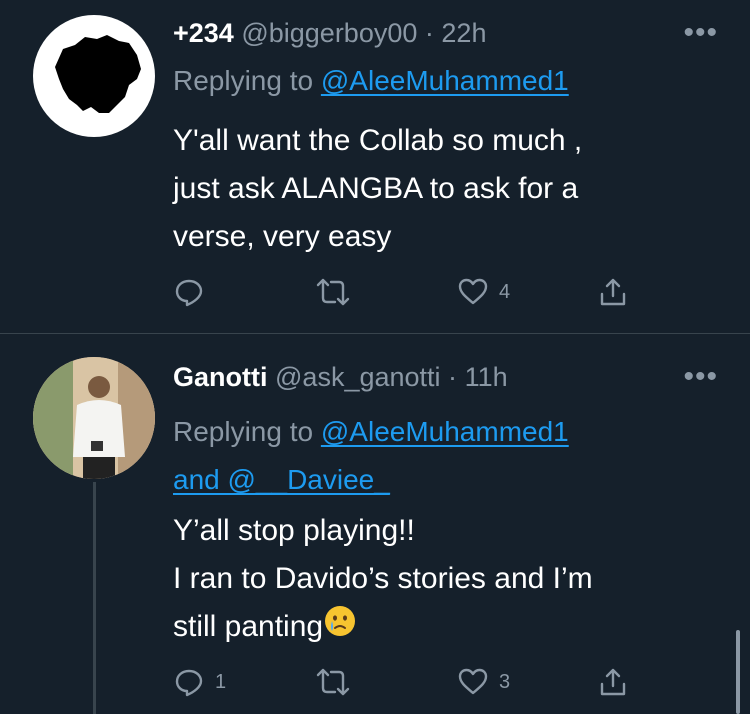  I want to click on like-button: 4, so click(483, 292).